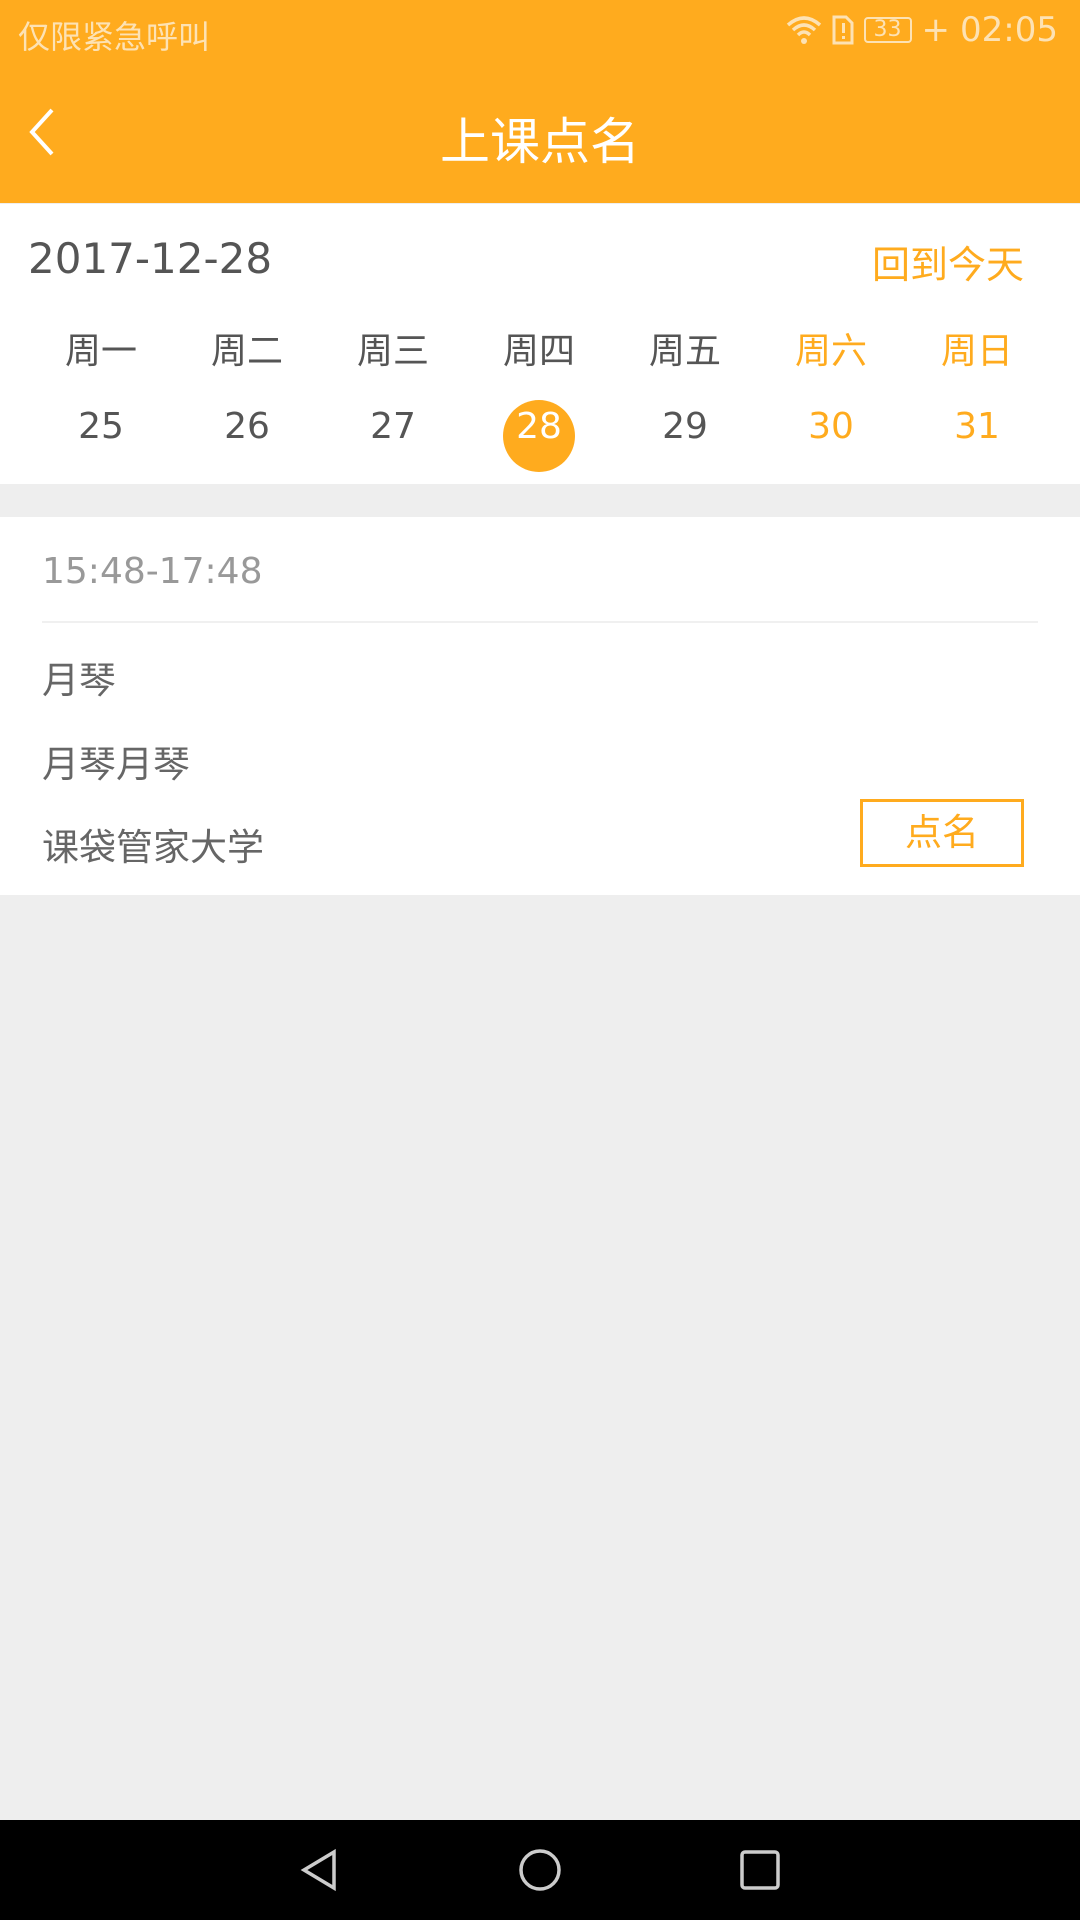 This screenshot has height=1920, width=1080. What do you see at coordinates (830, 351) in the screenshot?
I see `weekday-label: 周六` at bounding box center [830, 351].